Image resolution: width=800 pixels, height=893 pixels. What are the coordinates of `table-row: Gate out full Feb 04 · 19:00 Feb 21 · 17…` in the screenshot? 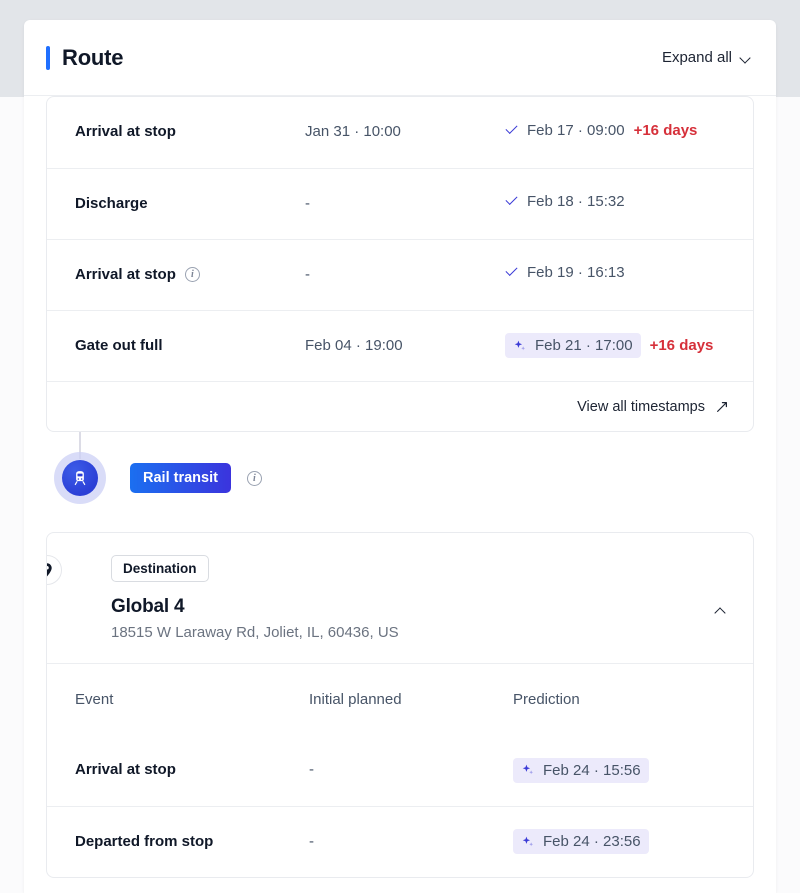 It's located at (400, 345).